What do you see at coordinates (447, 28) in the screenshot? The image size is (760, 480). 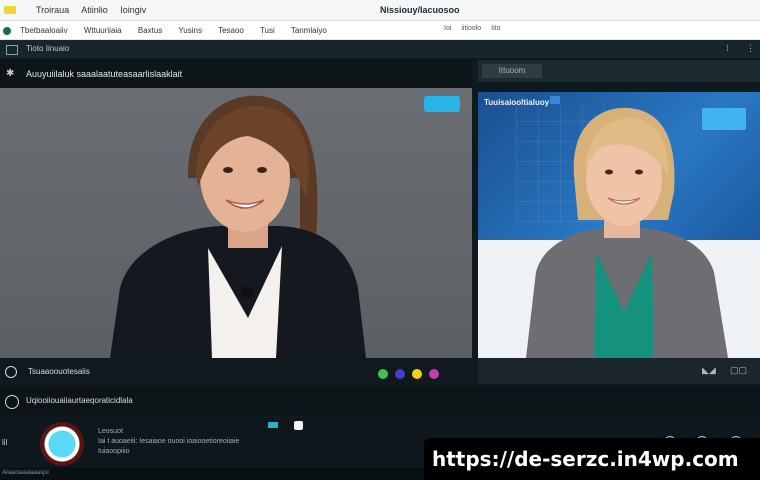 I see `menu-right-item: Ioi` at bounding box center [447, 28].